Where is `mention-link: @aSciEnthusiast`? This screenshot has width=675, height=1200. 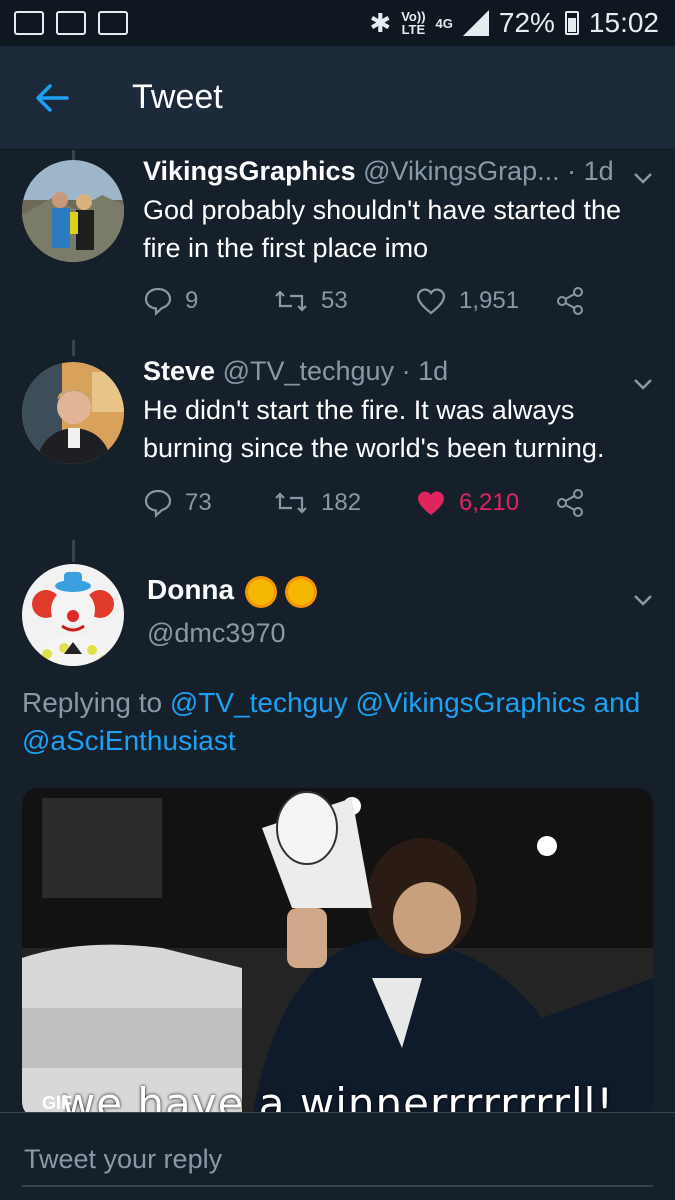
mention-link: @aSciEnthusiast is located at coordinates (129, 740).